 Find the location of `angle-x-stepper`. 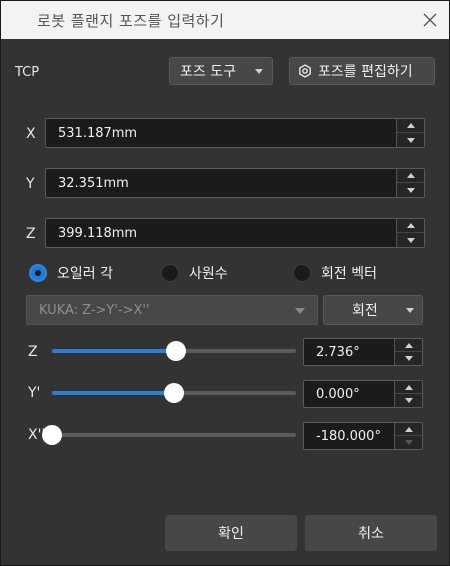

angle-x-stepper is located at coordinates (408, 436).